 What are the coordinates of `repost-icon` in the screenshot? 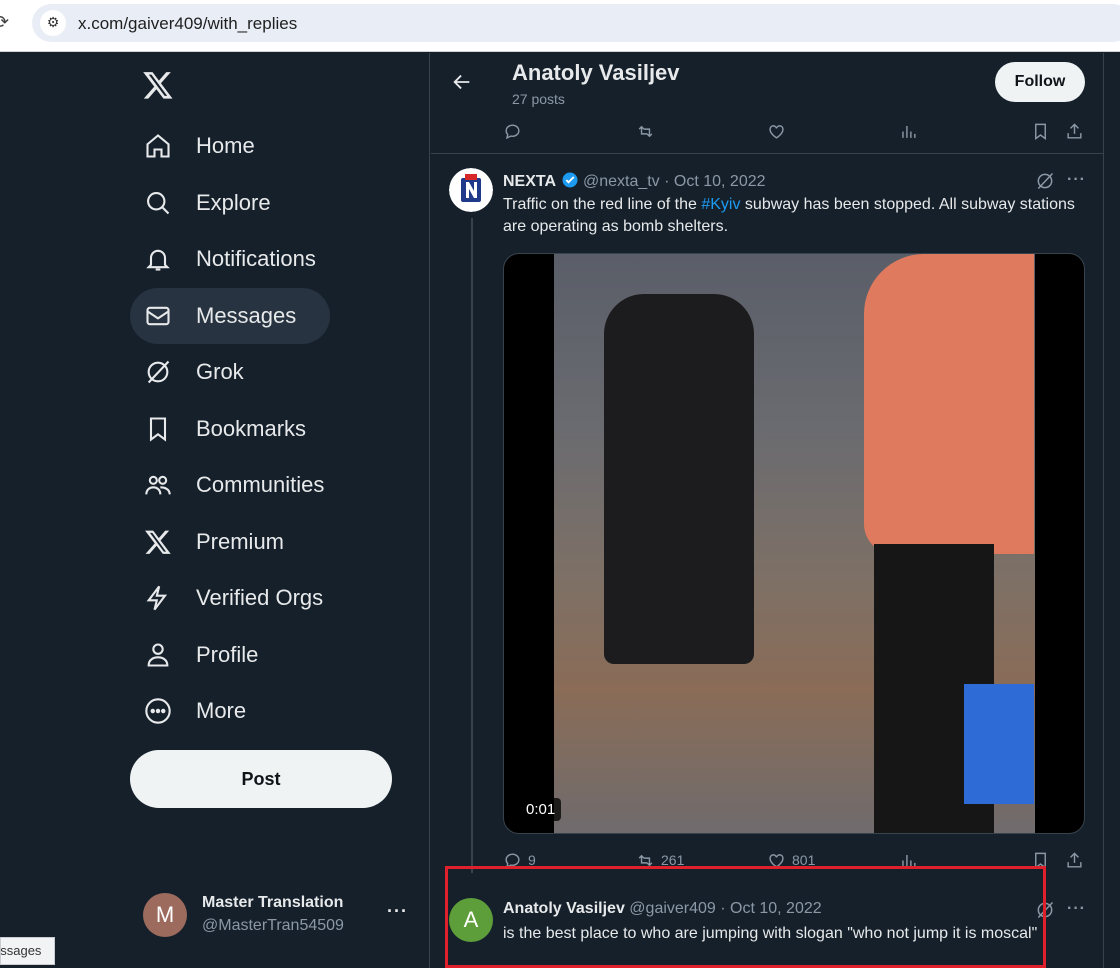 It's located at (645, 131).